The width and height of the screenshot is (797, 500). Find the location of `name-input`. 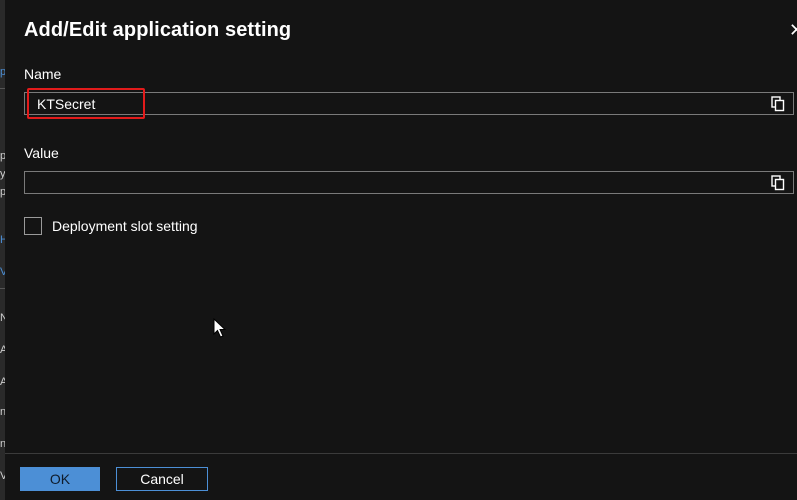

name-input is located at coordinates (409, 103).